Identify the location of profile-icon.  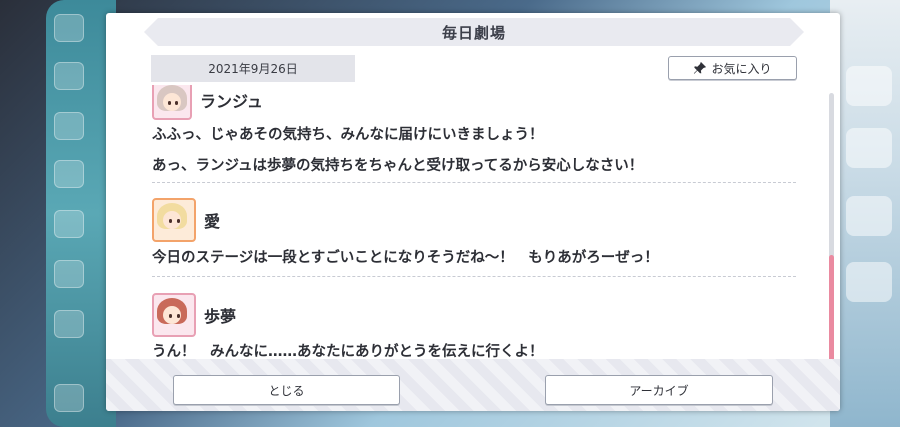
(69, 398).